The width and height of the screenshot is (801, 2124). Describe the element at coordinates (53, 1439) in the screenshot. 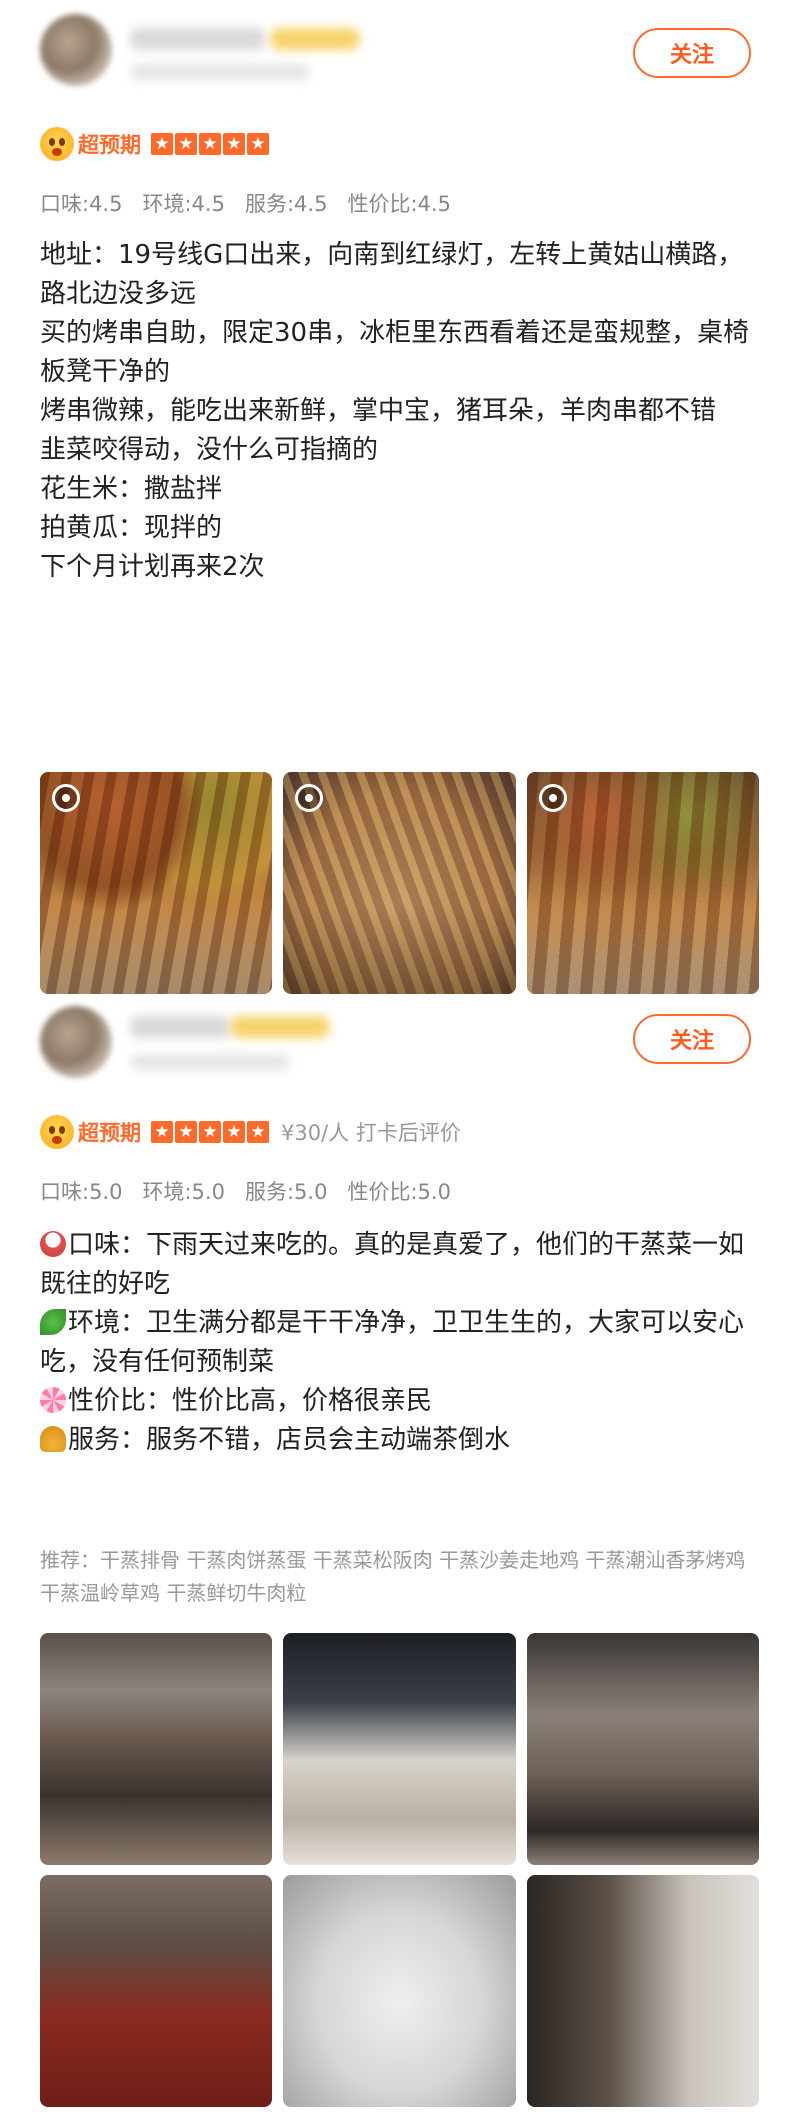

I see `bell-icon` at that location.